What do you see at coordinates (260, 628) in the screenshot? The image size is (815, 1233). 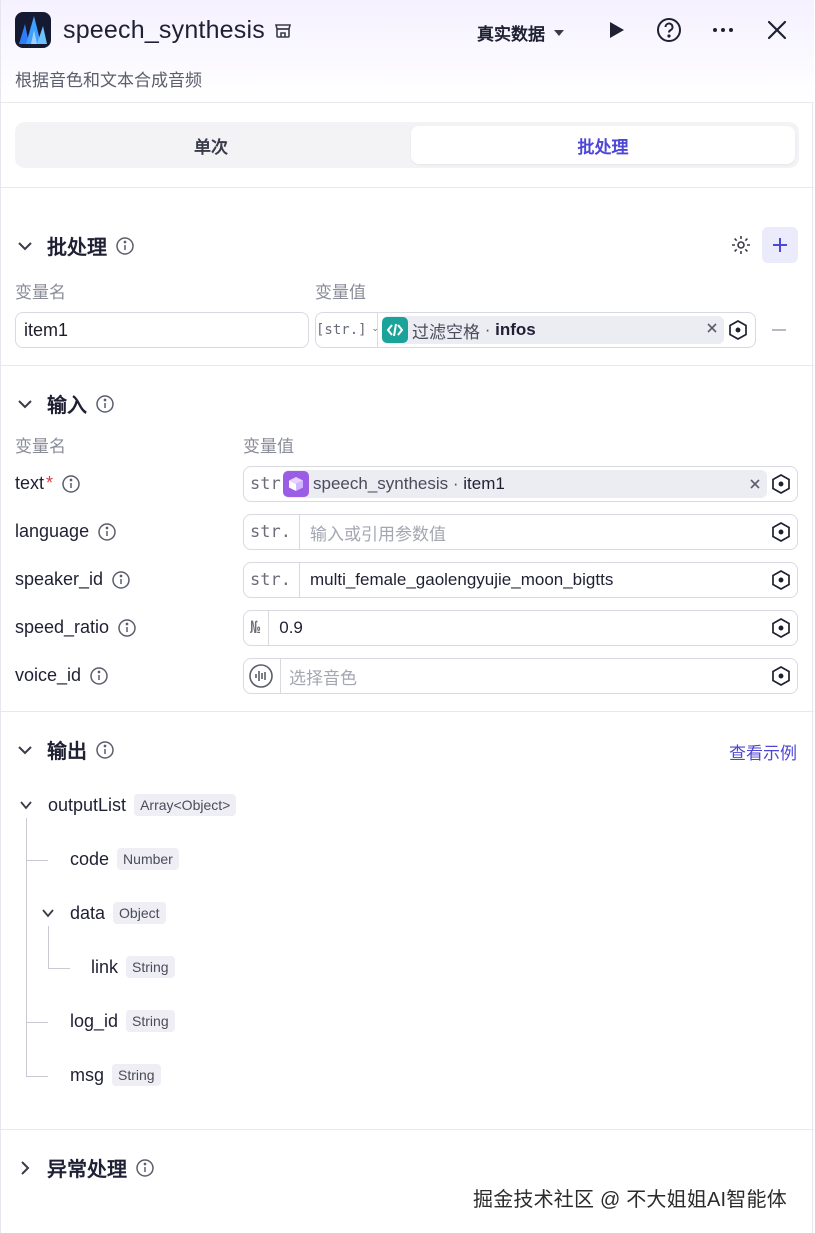 I see `number-type-tag: №` at bounding box center [260, 628].